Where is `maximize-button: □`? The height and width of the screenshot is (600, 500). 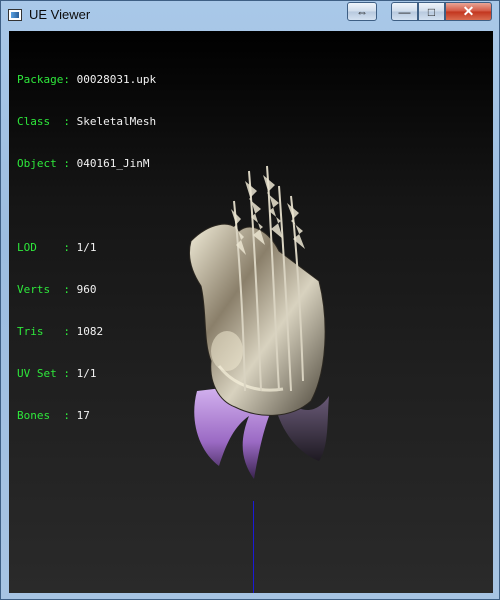 maximize-button: □ is located at coordinates (431, 11).